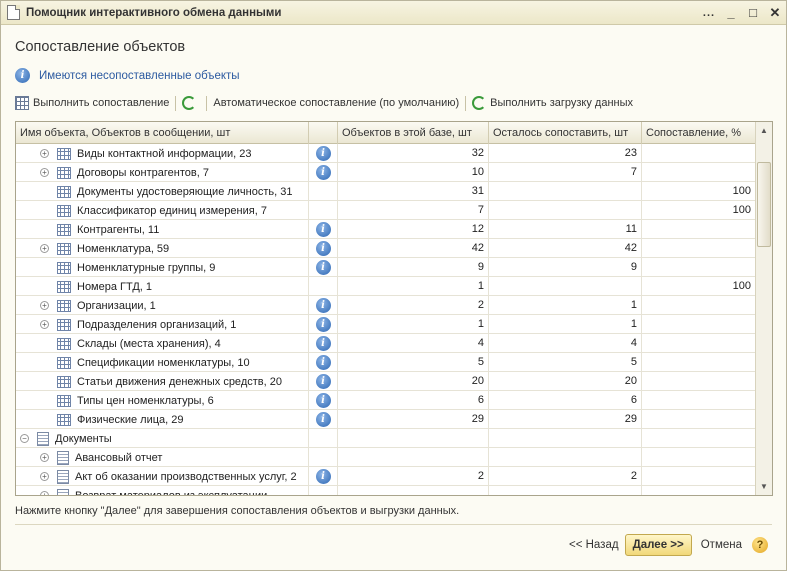  I want to click on table-row: + Номенклатура, 59 i 42 42, so click(386, 248).